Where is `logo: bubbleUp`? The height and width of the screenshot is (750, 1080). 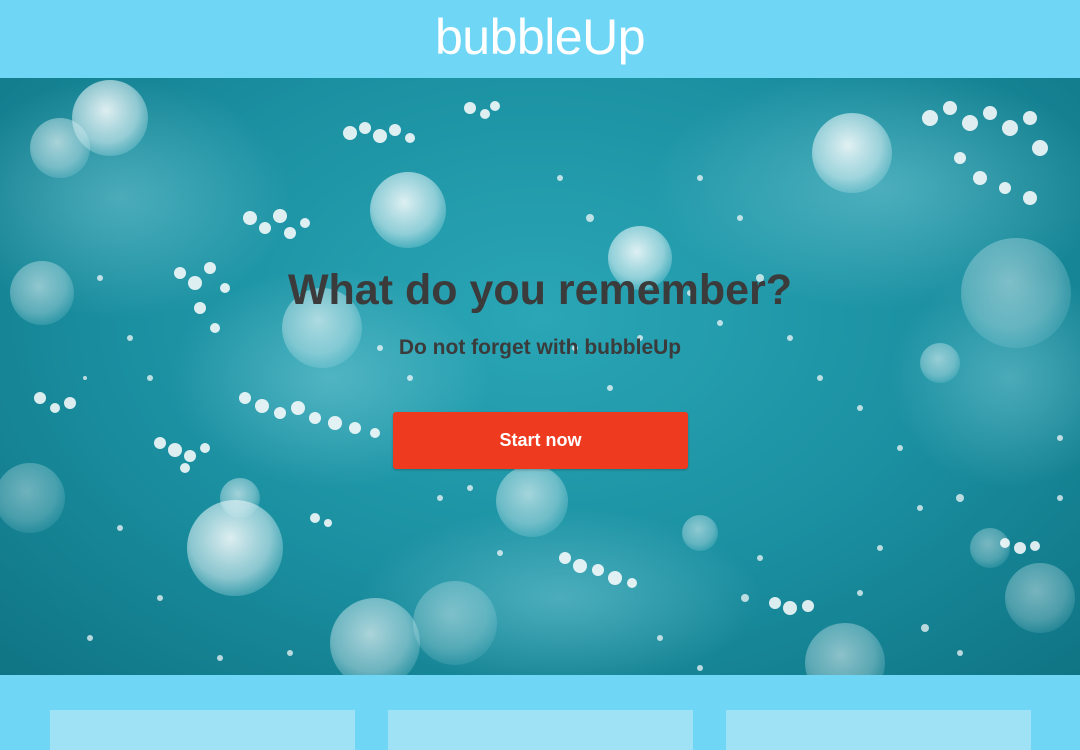
logo: bubbleUp is located at coordinates (540, 37).